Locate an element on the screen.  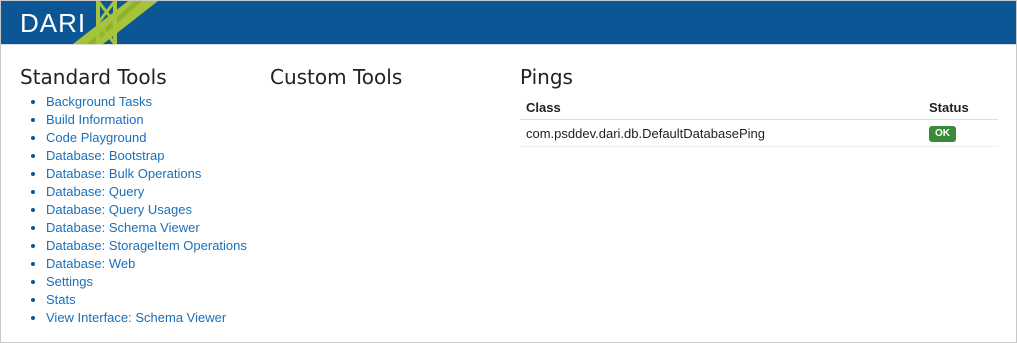
tool-link-database-schema-viewer: Database: Schema Viewer is located at coordinates (123, 227).